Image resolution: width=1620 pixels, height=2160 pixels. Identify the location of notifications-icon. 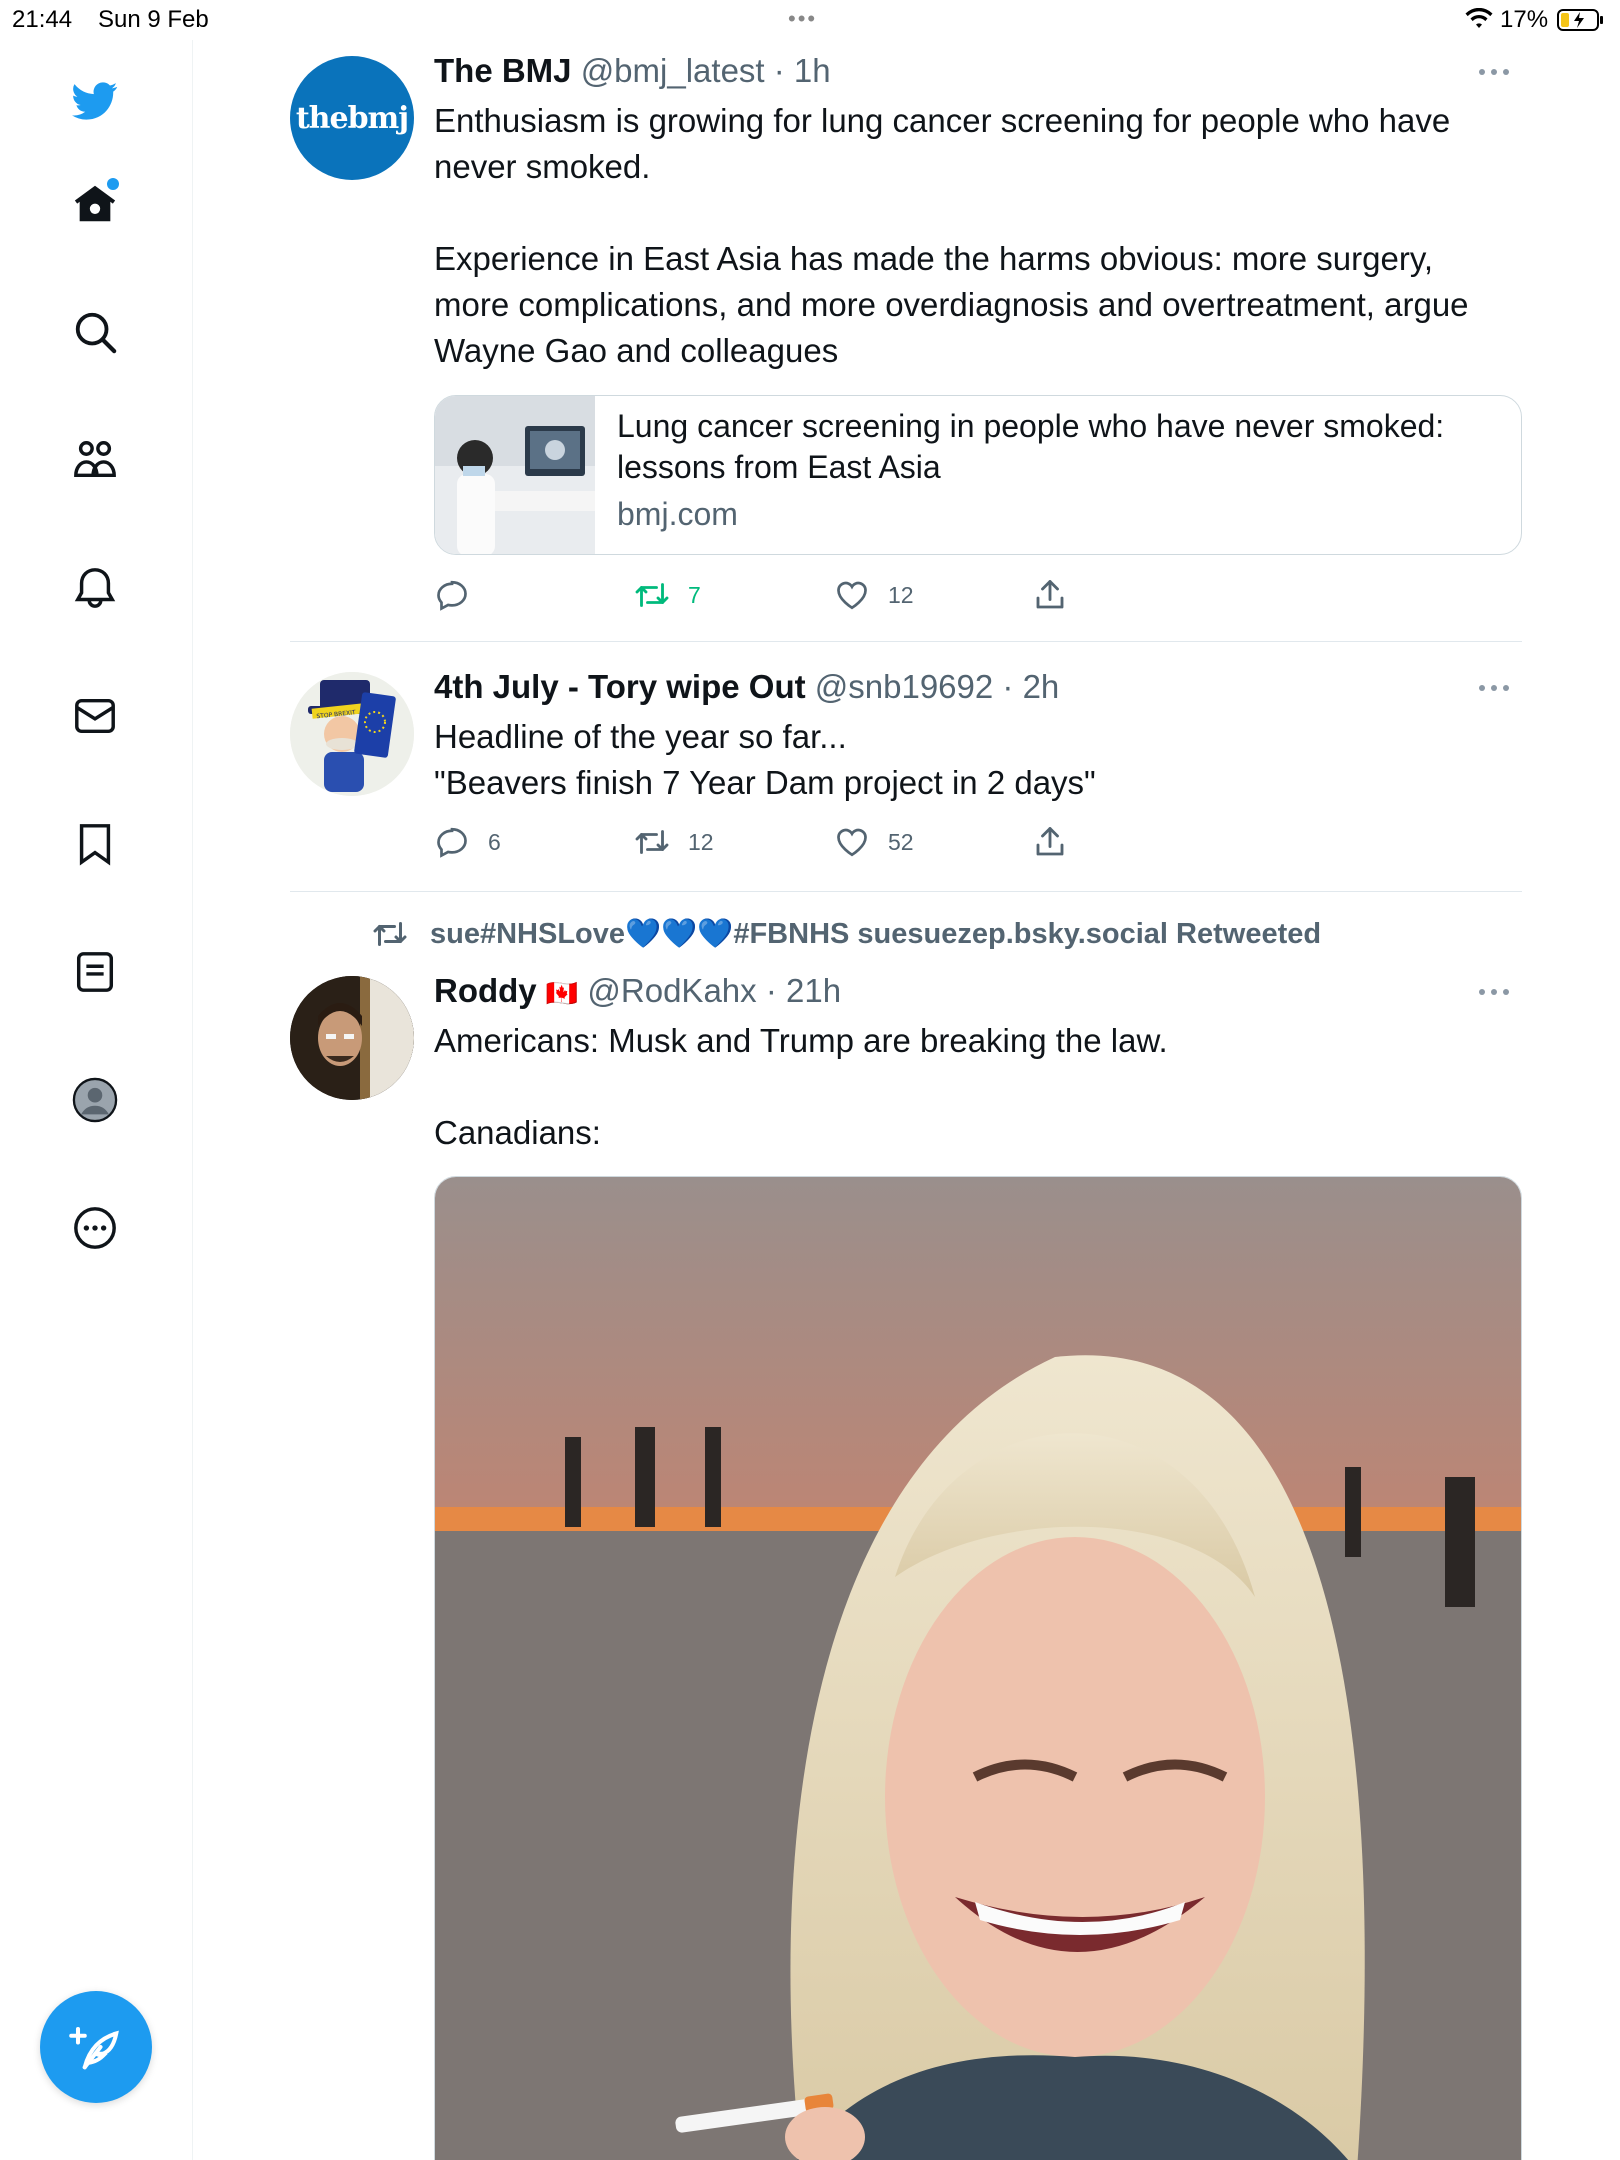
(95, 588).